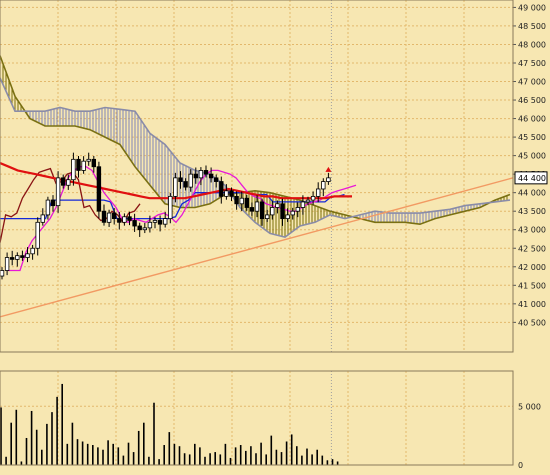 This screenshot has height=475, width=550. Describe the element at coordinates (532, 82) in the screenshot. I see `y-axis-tick-label: 47 000` at that location.